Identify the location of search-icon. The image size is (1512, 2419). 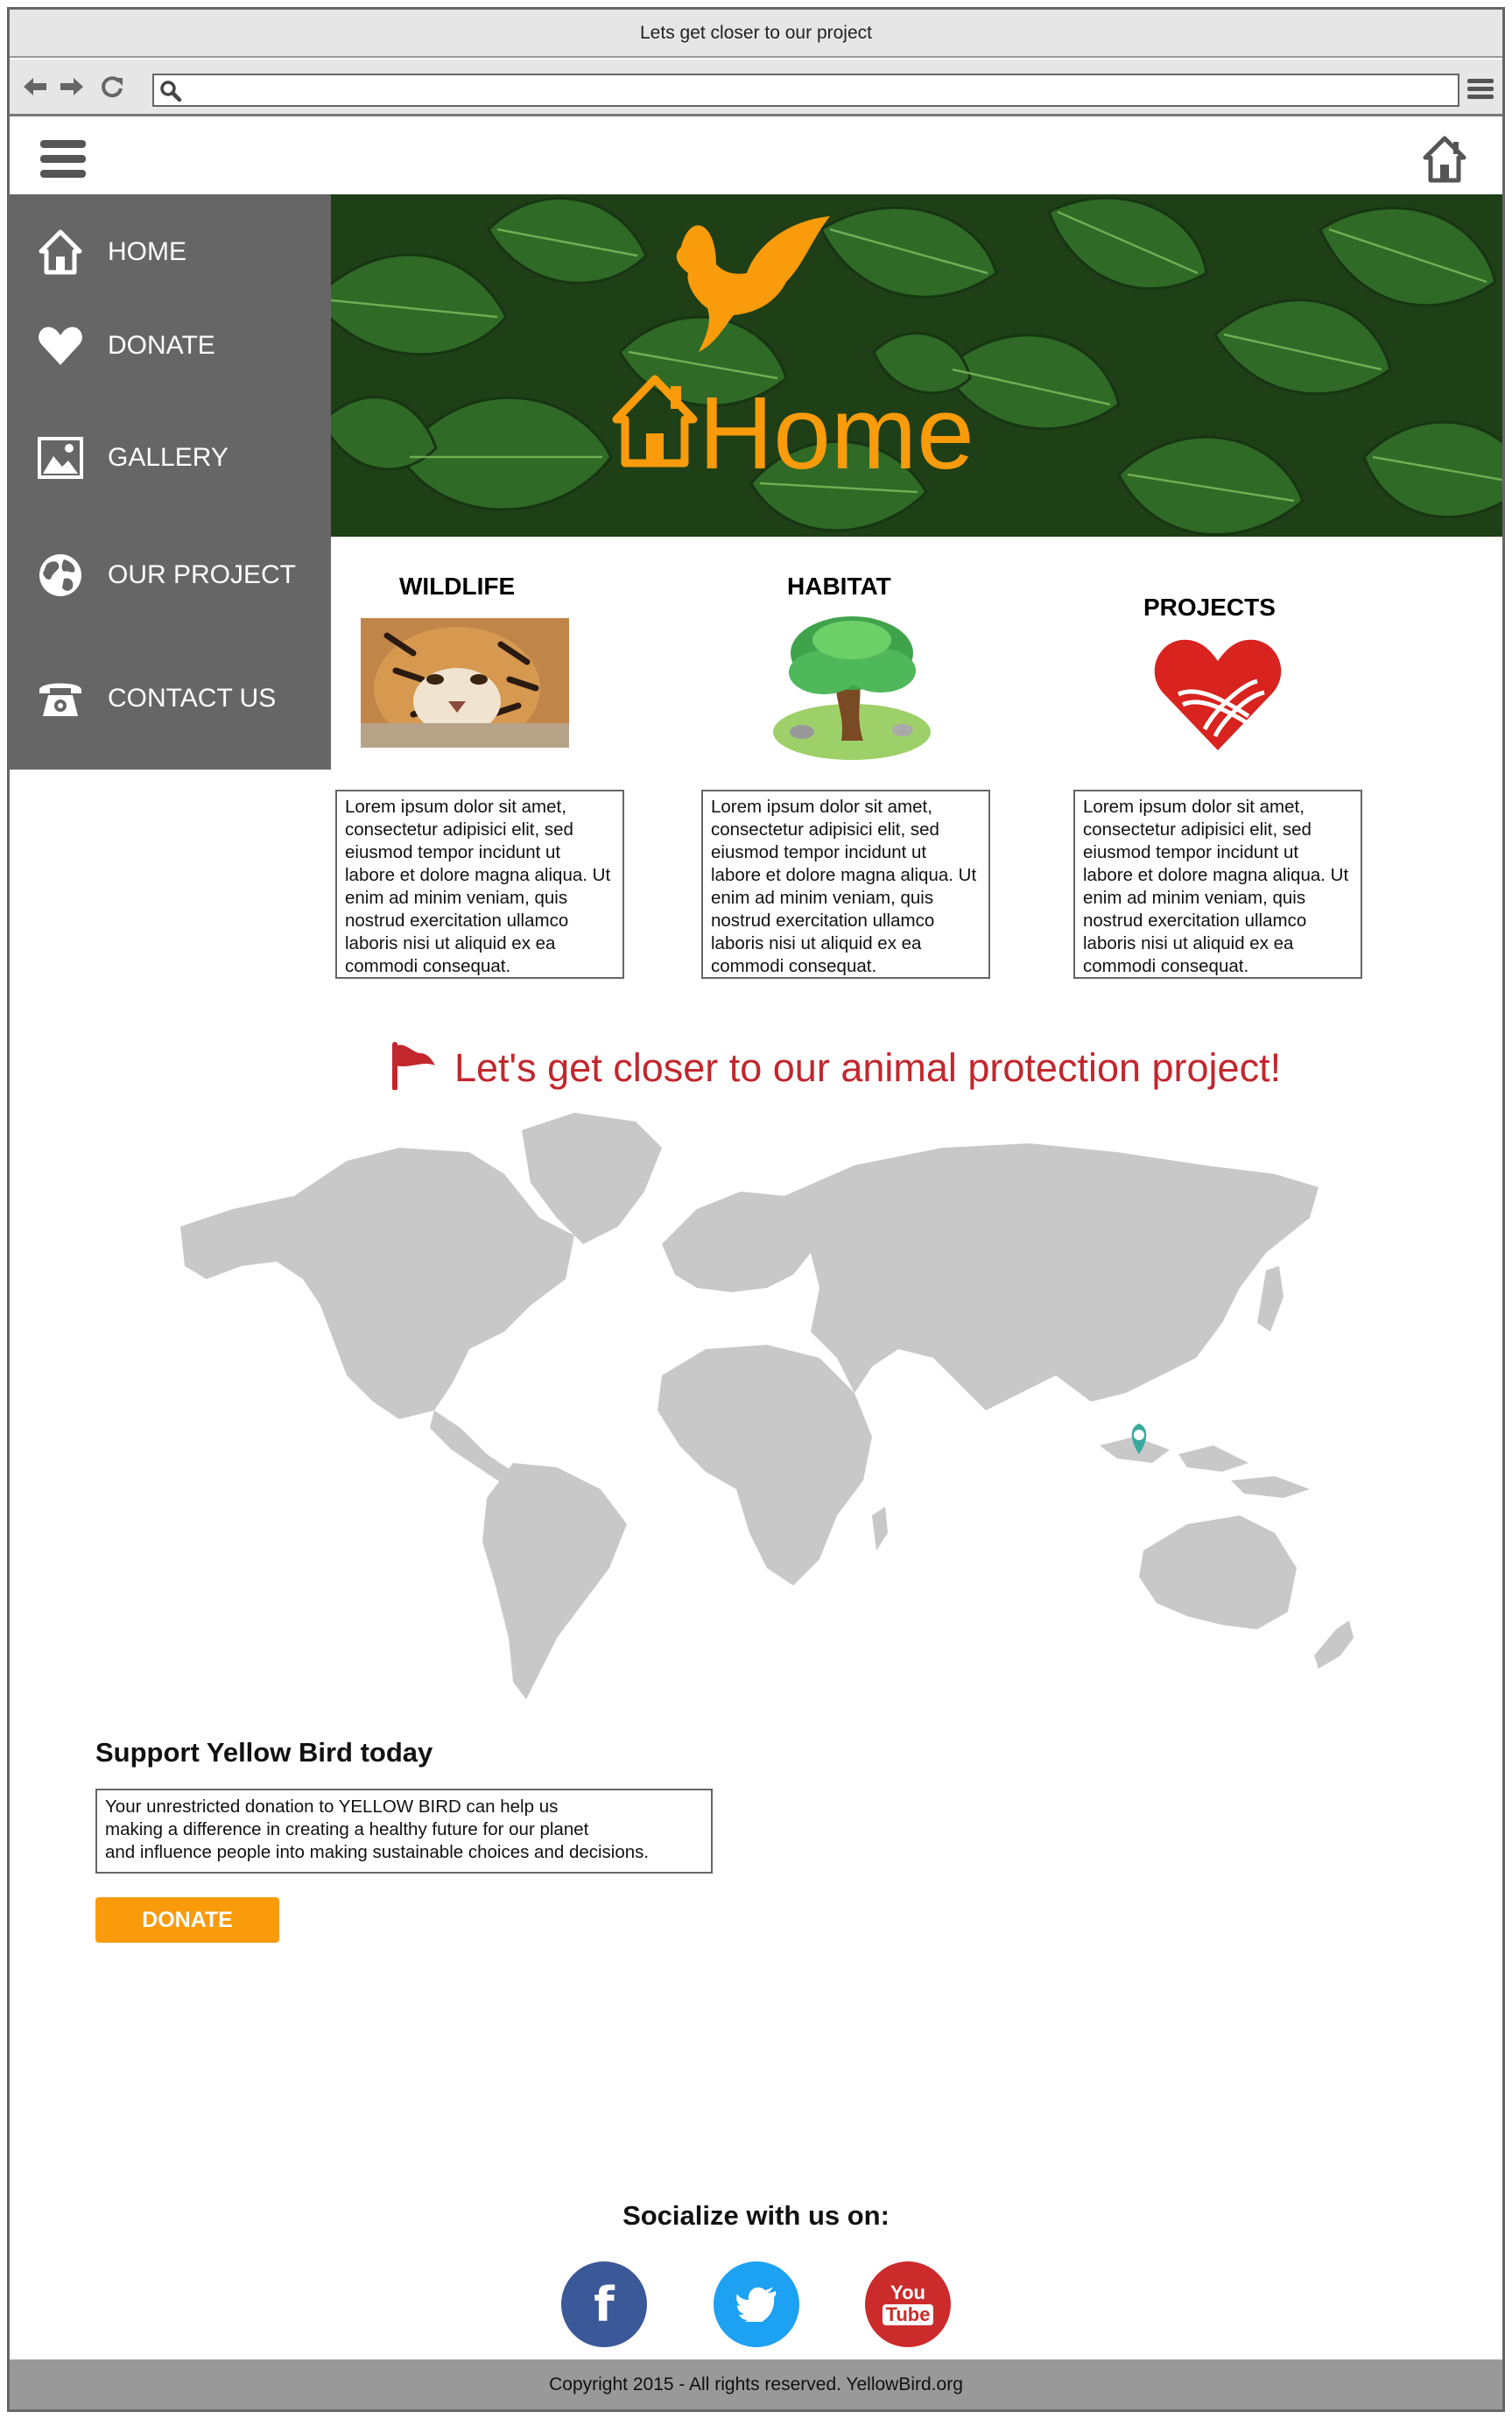
(170, 93).